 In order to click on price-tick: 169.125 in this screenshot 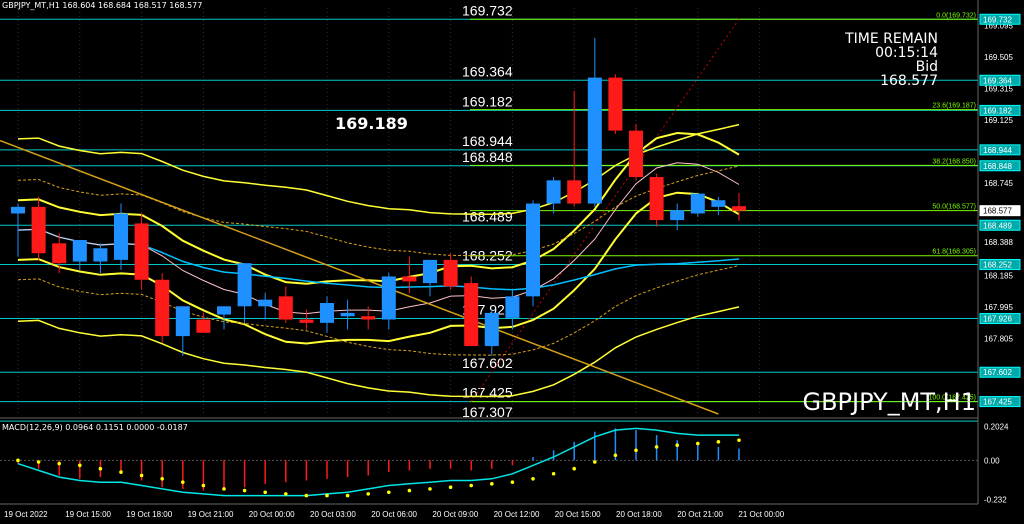, I will do `click(998, 120)`.